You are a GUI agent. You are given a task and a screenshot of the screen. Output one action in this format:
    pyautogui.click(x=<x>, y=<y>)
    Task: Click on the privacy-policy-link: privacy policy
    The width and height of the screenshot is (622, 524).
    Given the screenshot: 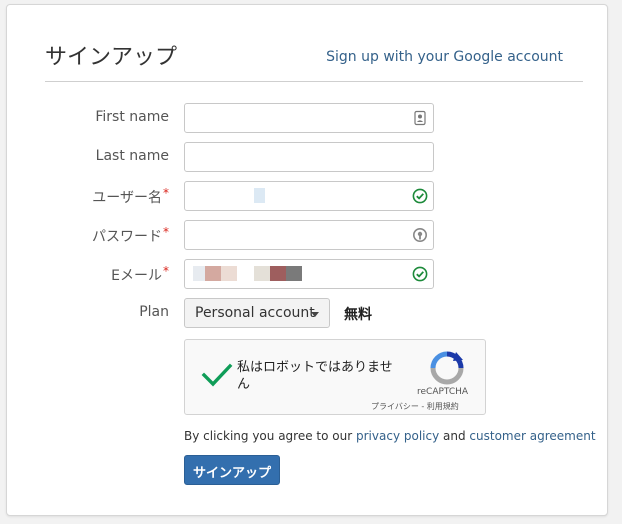 What is the action you would take?
    pyautogui.click(x=397, y=436)
    